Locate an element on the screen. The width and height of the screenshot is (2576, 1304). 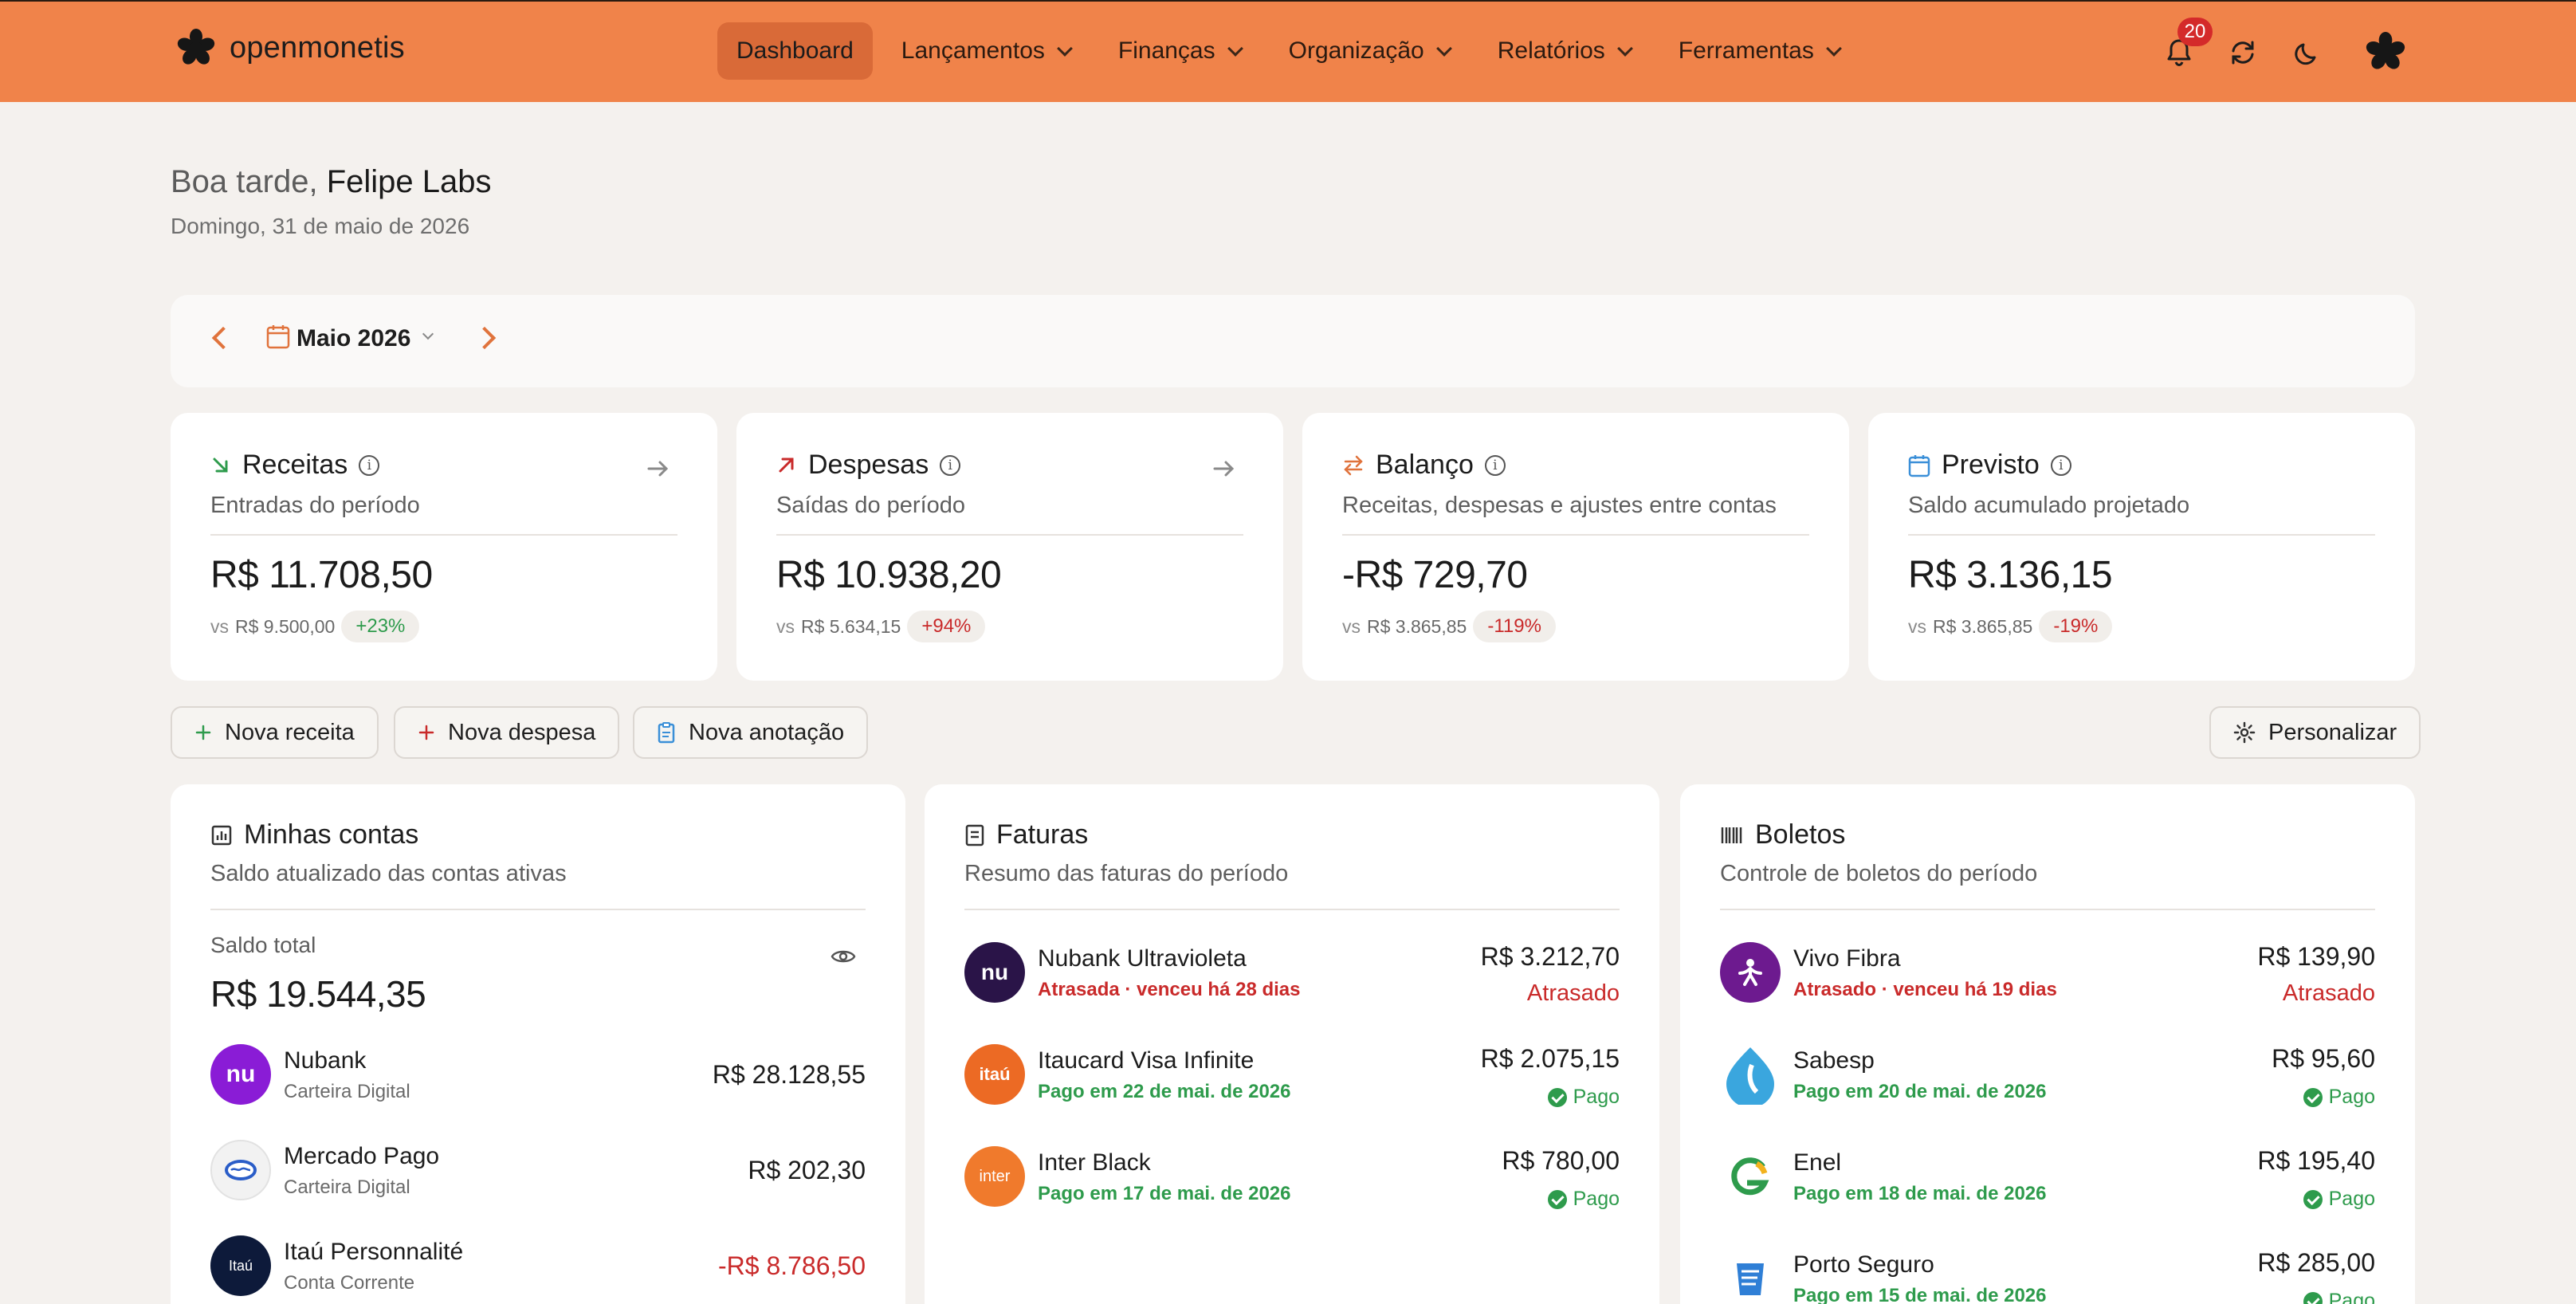
panel-subtitle: Saldo atualizado das contas ativas is located at coordinates (388, 874).